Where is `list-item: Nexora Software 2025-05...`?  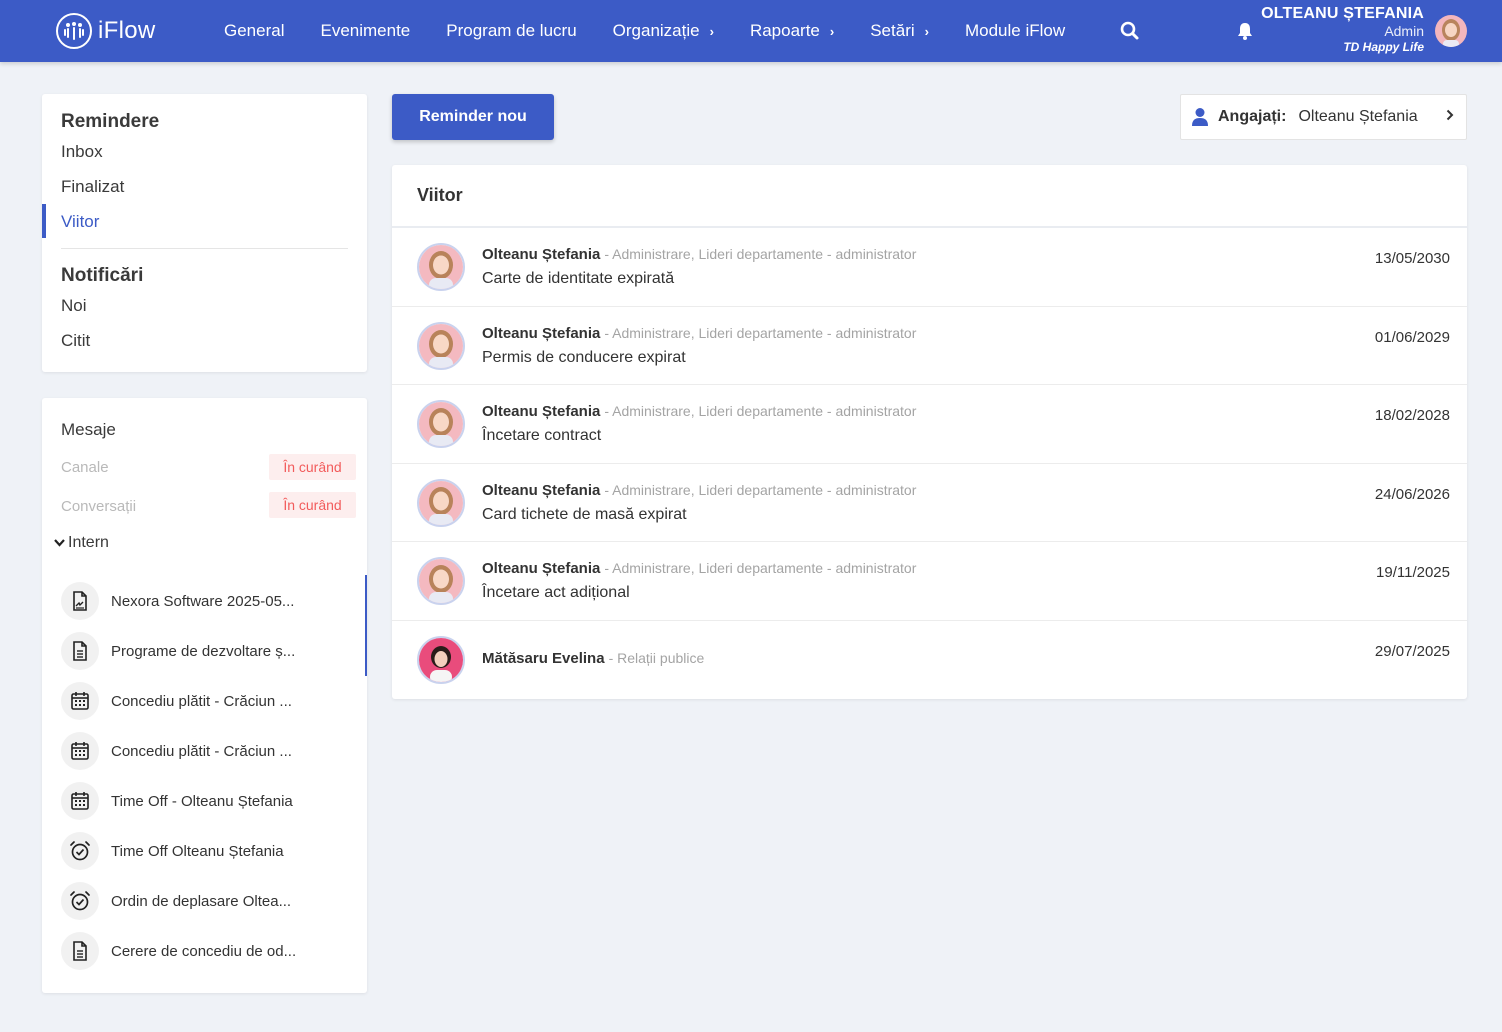 list-item: Nexora Software 2025-05... is located at coordinates (206, 601).